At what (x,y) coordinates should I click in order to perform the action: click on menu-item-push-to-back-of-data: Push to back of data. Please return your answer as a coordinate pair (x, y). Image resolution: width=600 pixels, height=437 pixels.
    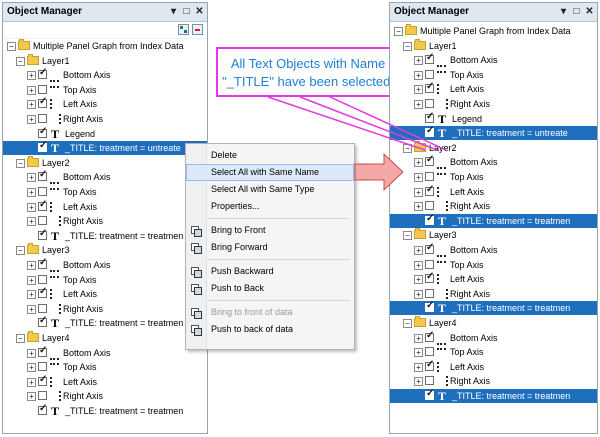
    Looking at the image, I should click on (270, 329).